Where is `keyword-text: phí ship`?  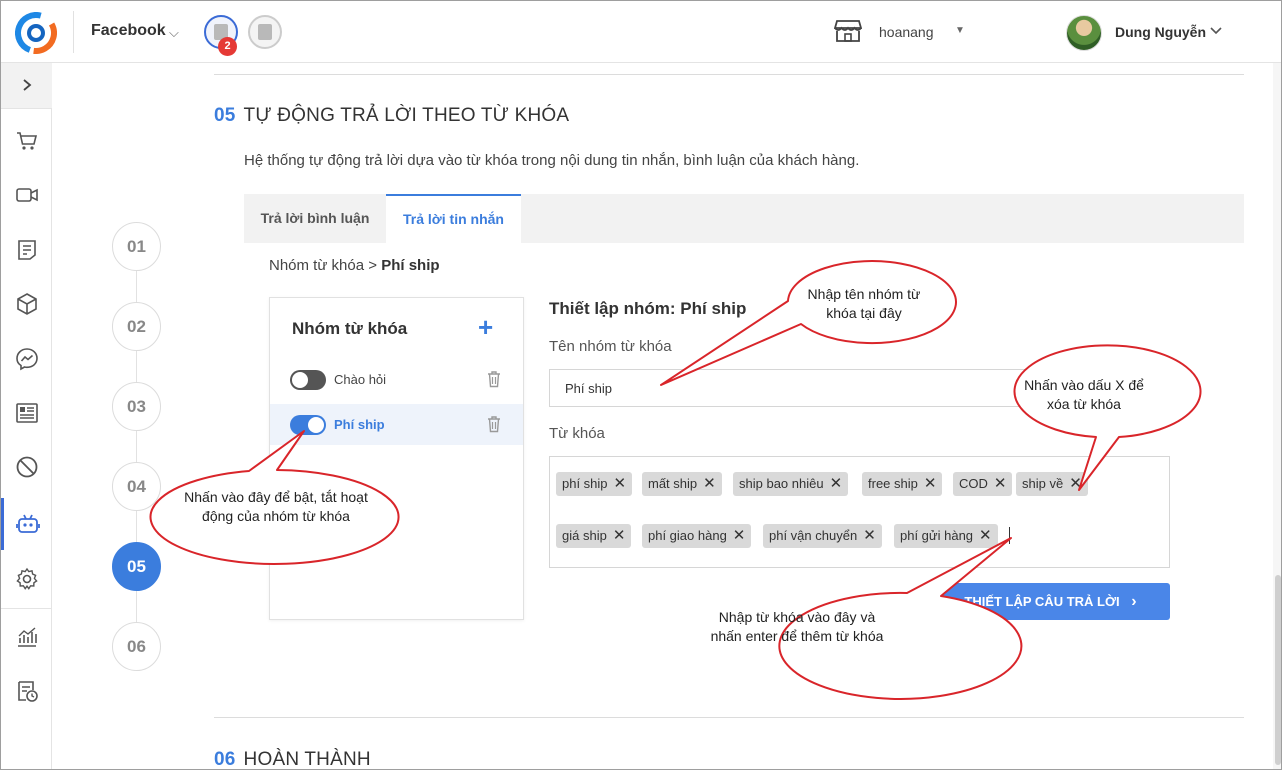 keyword-text: phí ship is located at coordinates (585, 483).